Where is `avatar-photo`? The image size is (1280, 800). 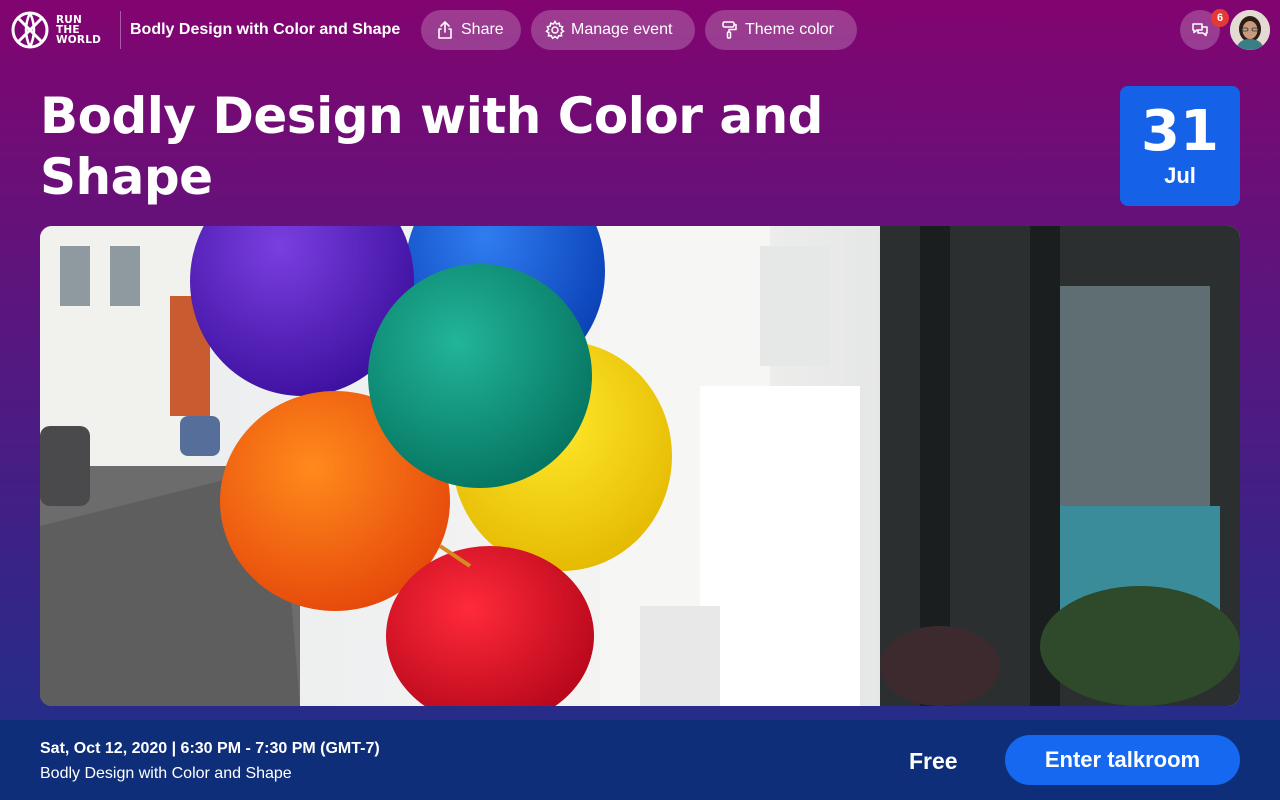 avatar-photo is located at coordinates (1250, 30).